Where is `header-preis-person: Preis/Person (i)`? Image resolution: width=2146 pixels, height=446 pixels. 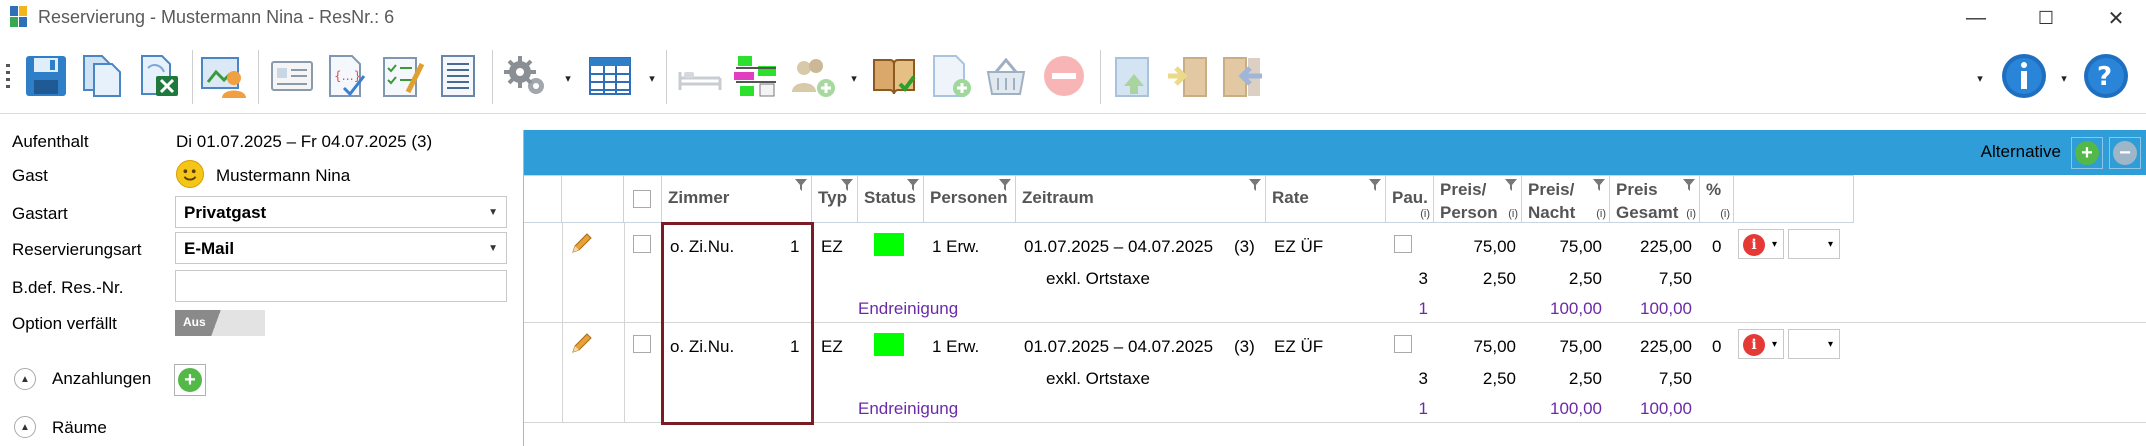 header-preis-person: Preis/Person (i) is located at coordinates (1478, 199).